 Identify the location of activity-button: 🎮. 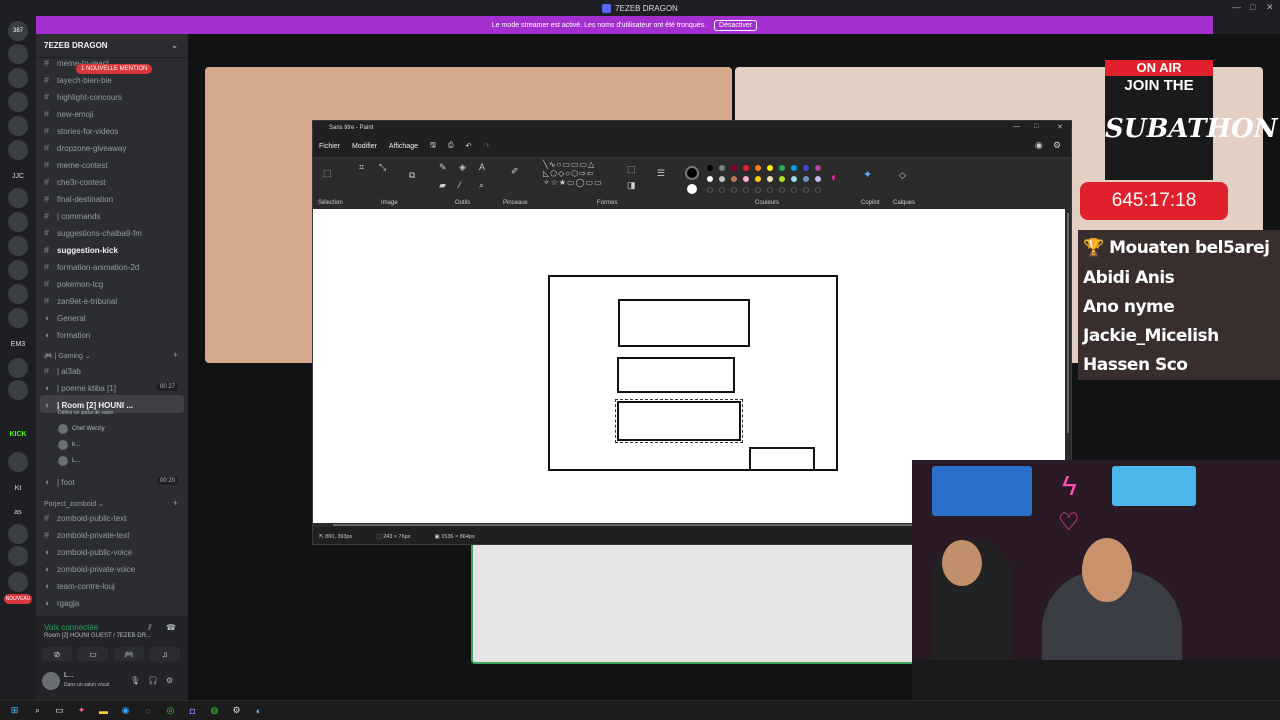
(129, 654).